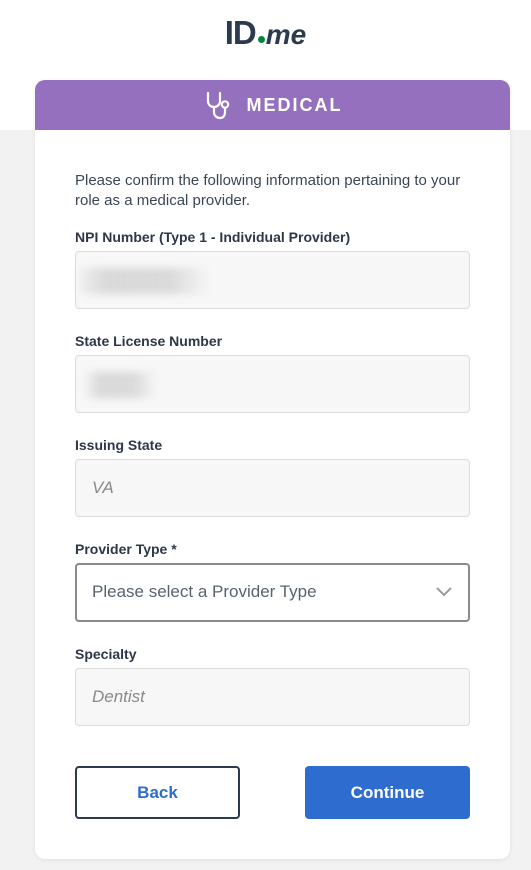  Describe the element at coordinates (286, 34) in the screenshot. I see `logo-me-text: me` at that location.